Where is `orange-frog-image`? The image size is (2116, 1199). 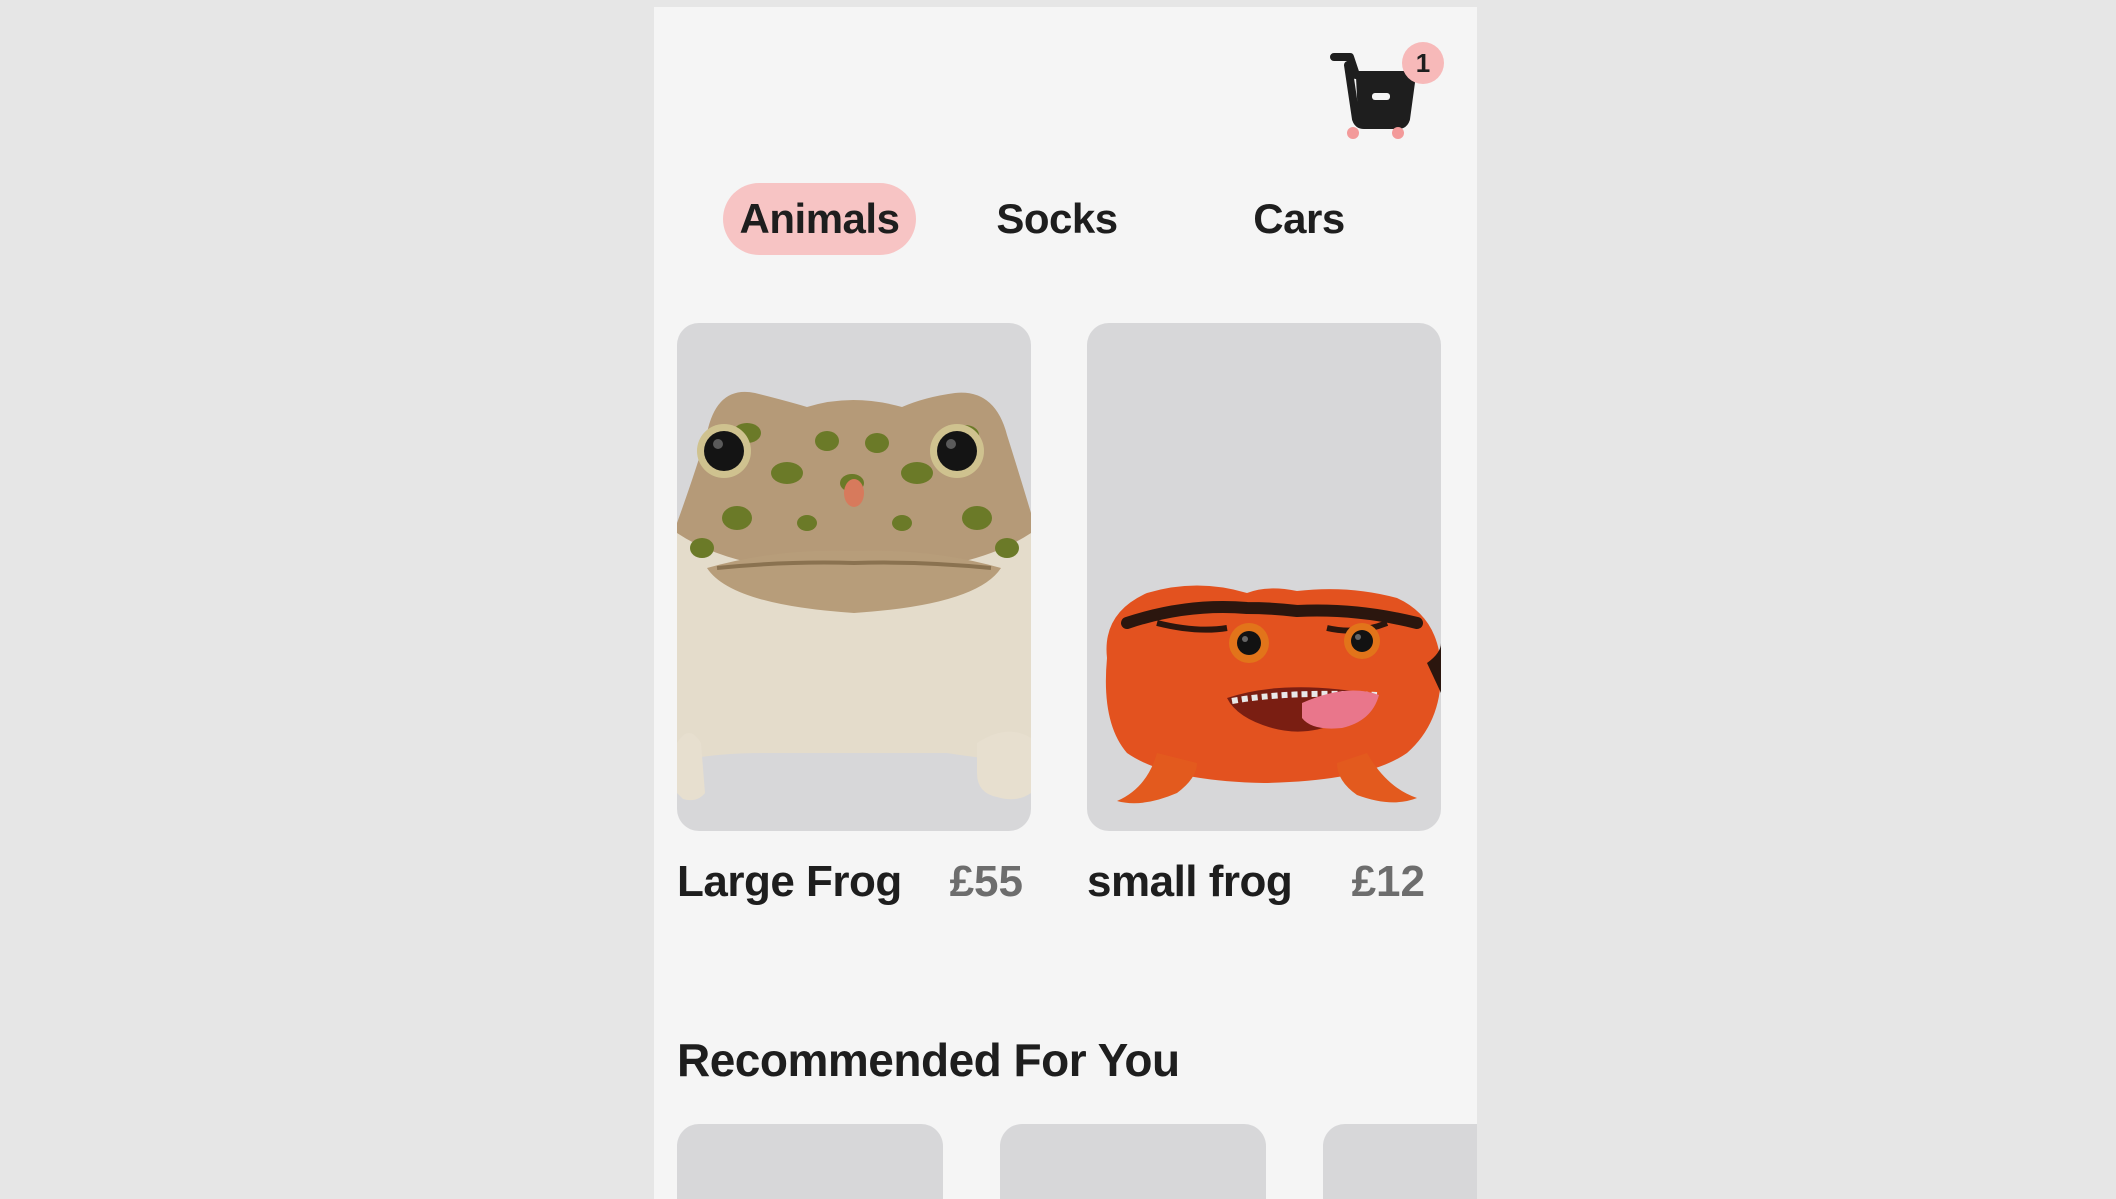 orange-frog-image is located at coordinates (1273, 694).